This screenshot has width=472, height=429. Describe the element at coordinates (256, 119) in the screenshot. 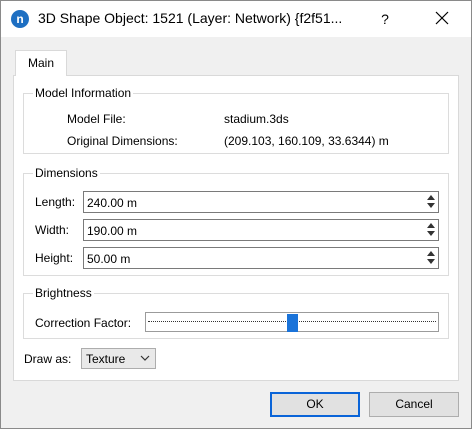

I see `model-file-value: stadium.3ds` at that location.